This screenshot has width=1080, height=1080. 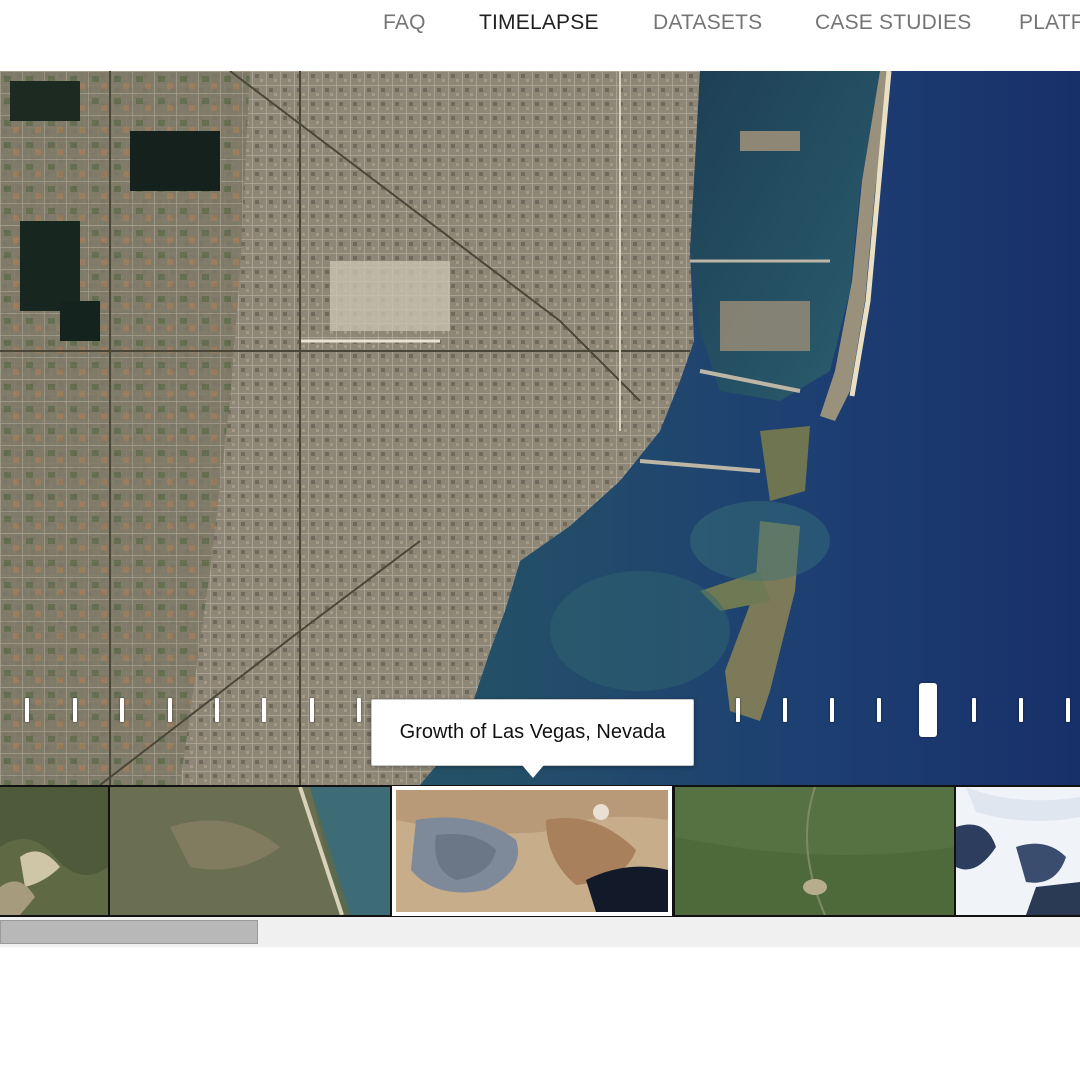 What do you see at coordinates (129, 932) in the screenshot?
I see `scrollbar-thumb` at bounding box center [129, 932].